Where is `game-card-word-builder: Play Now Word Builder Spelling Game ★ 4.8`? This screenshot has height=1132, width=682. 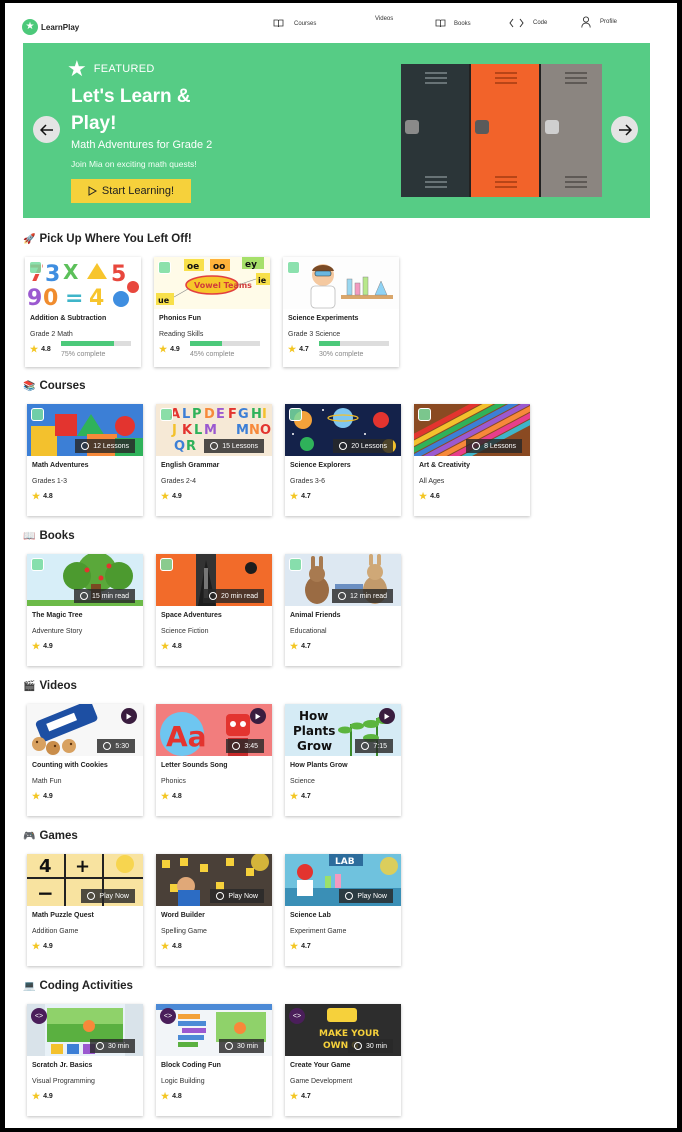
game-card-word-builder: Play Now Word Builder Spelling Game ★ 4.8 is located at coordinates (214, 910).